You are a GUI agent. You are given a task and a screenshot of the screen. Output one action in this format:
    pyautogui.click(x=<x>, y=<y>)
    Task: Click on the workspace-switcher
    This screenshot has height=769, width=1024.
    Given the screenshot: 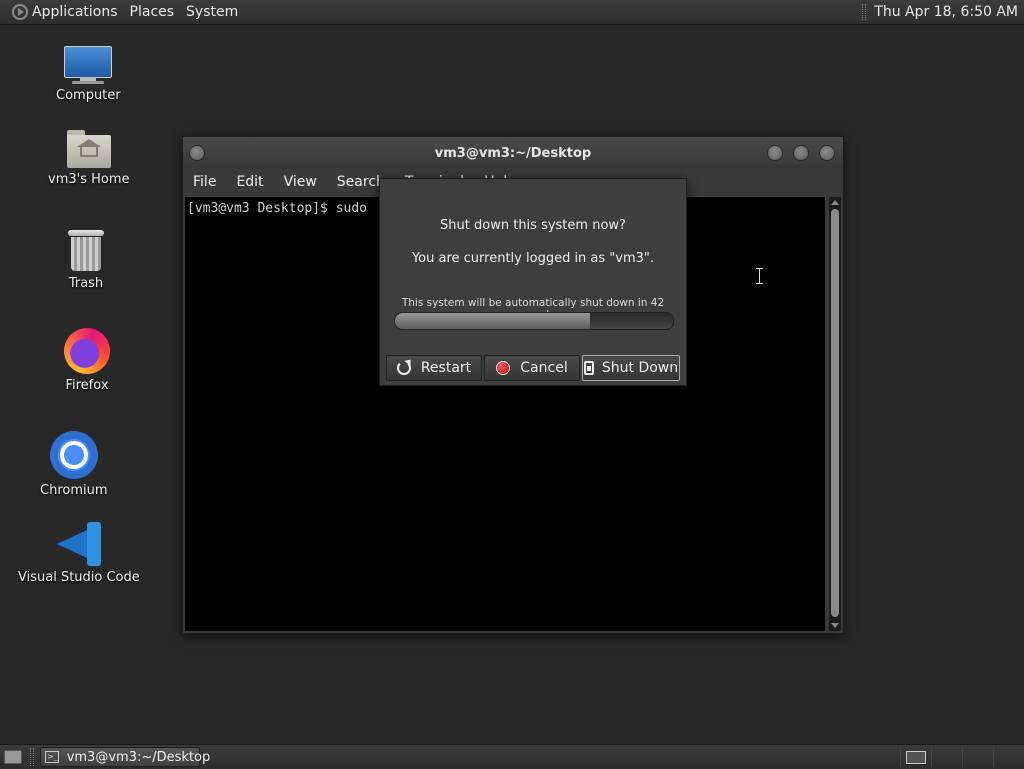 What is the action you would take?
    pyautogui.click(x=962, y=757)
    